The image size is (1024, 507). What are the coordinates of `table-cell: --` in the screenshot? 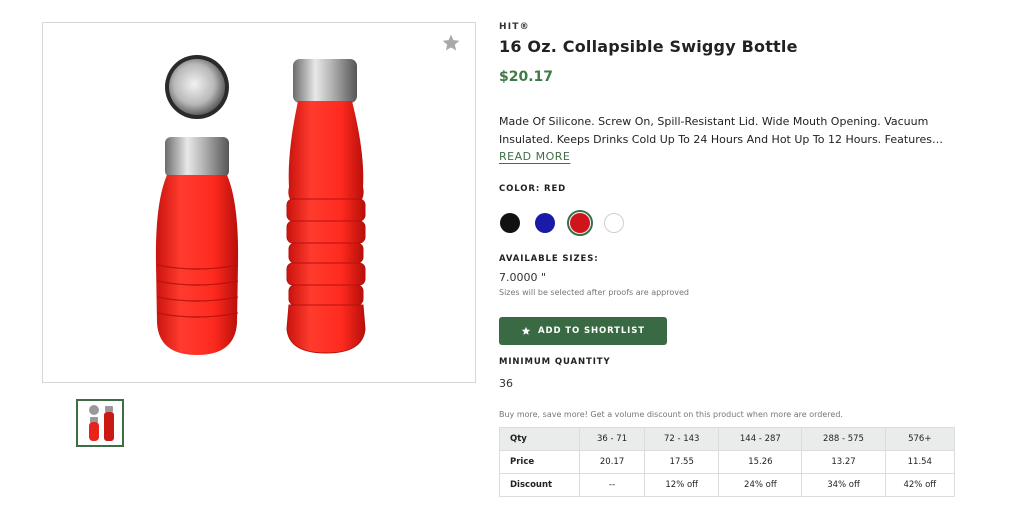 It's located at (612, 485).